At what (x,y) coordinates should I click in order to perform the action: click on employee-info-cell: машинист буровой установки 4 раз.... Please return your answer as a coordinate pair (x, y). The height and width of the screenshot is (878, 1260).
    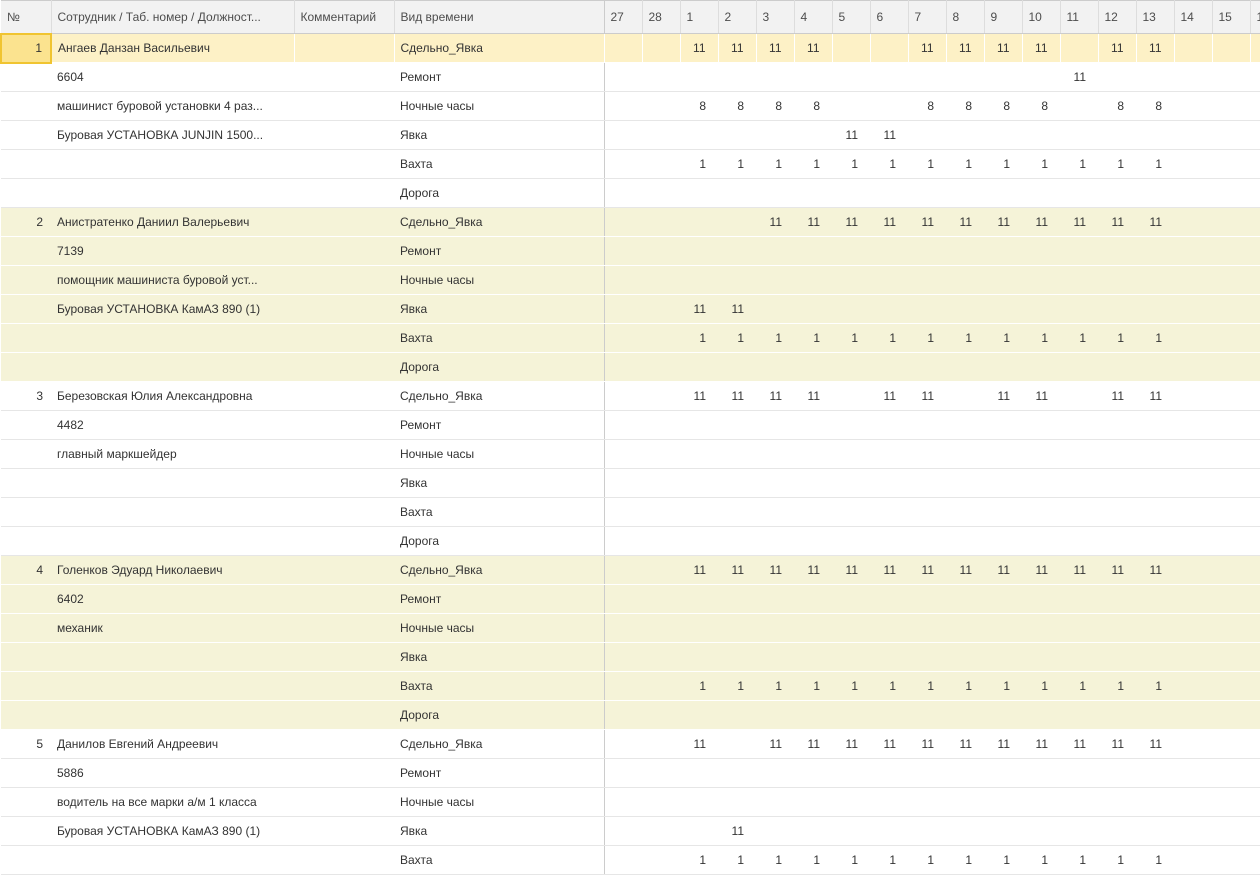
    Looking at the image, I should click on (172, 106).